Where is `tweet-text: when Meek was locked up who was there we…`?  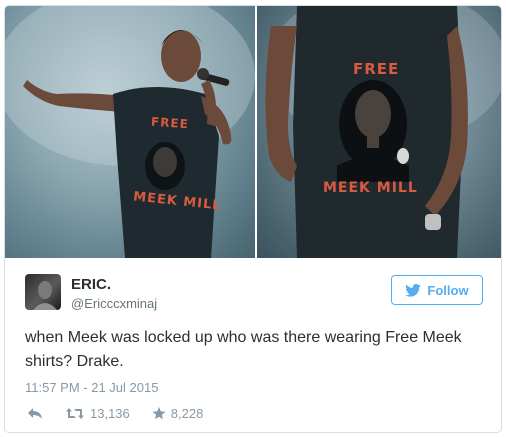 tweet-text: when Meek was locked up who was there we… is located at coordinates (243, 349).